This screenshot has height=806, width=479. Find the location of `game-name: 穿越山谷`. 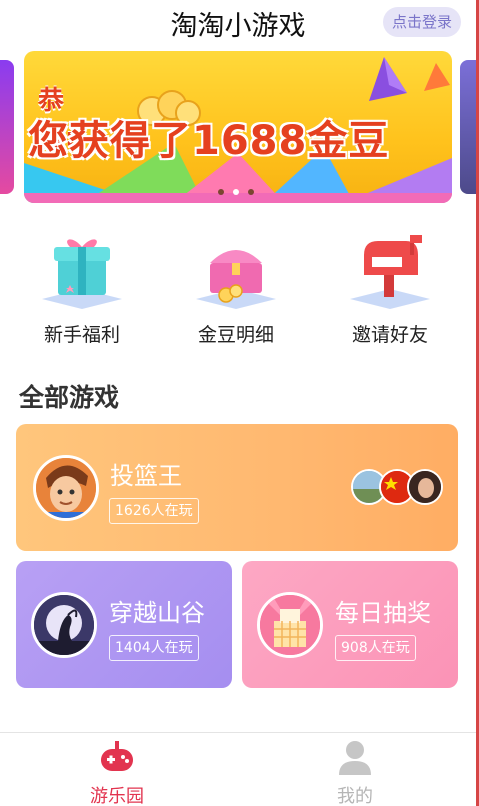

game-name: 穿越山谷 is located at coordinates (157, 613).